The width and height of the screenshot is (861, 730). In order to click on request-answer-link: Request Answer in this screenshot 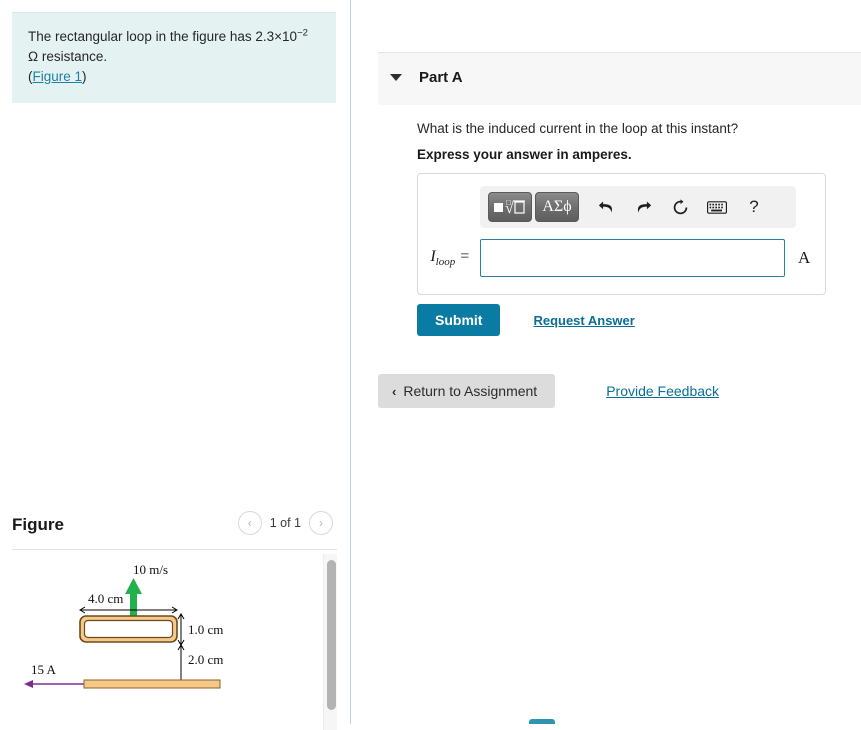, I will do `click(583, 320)`.